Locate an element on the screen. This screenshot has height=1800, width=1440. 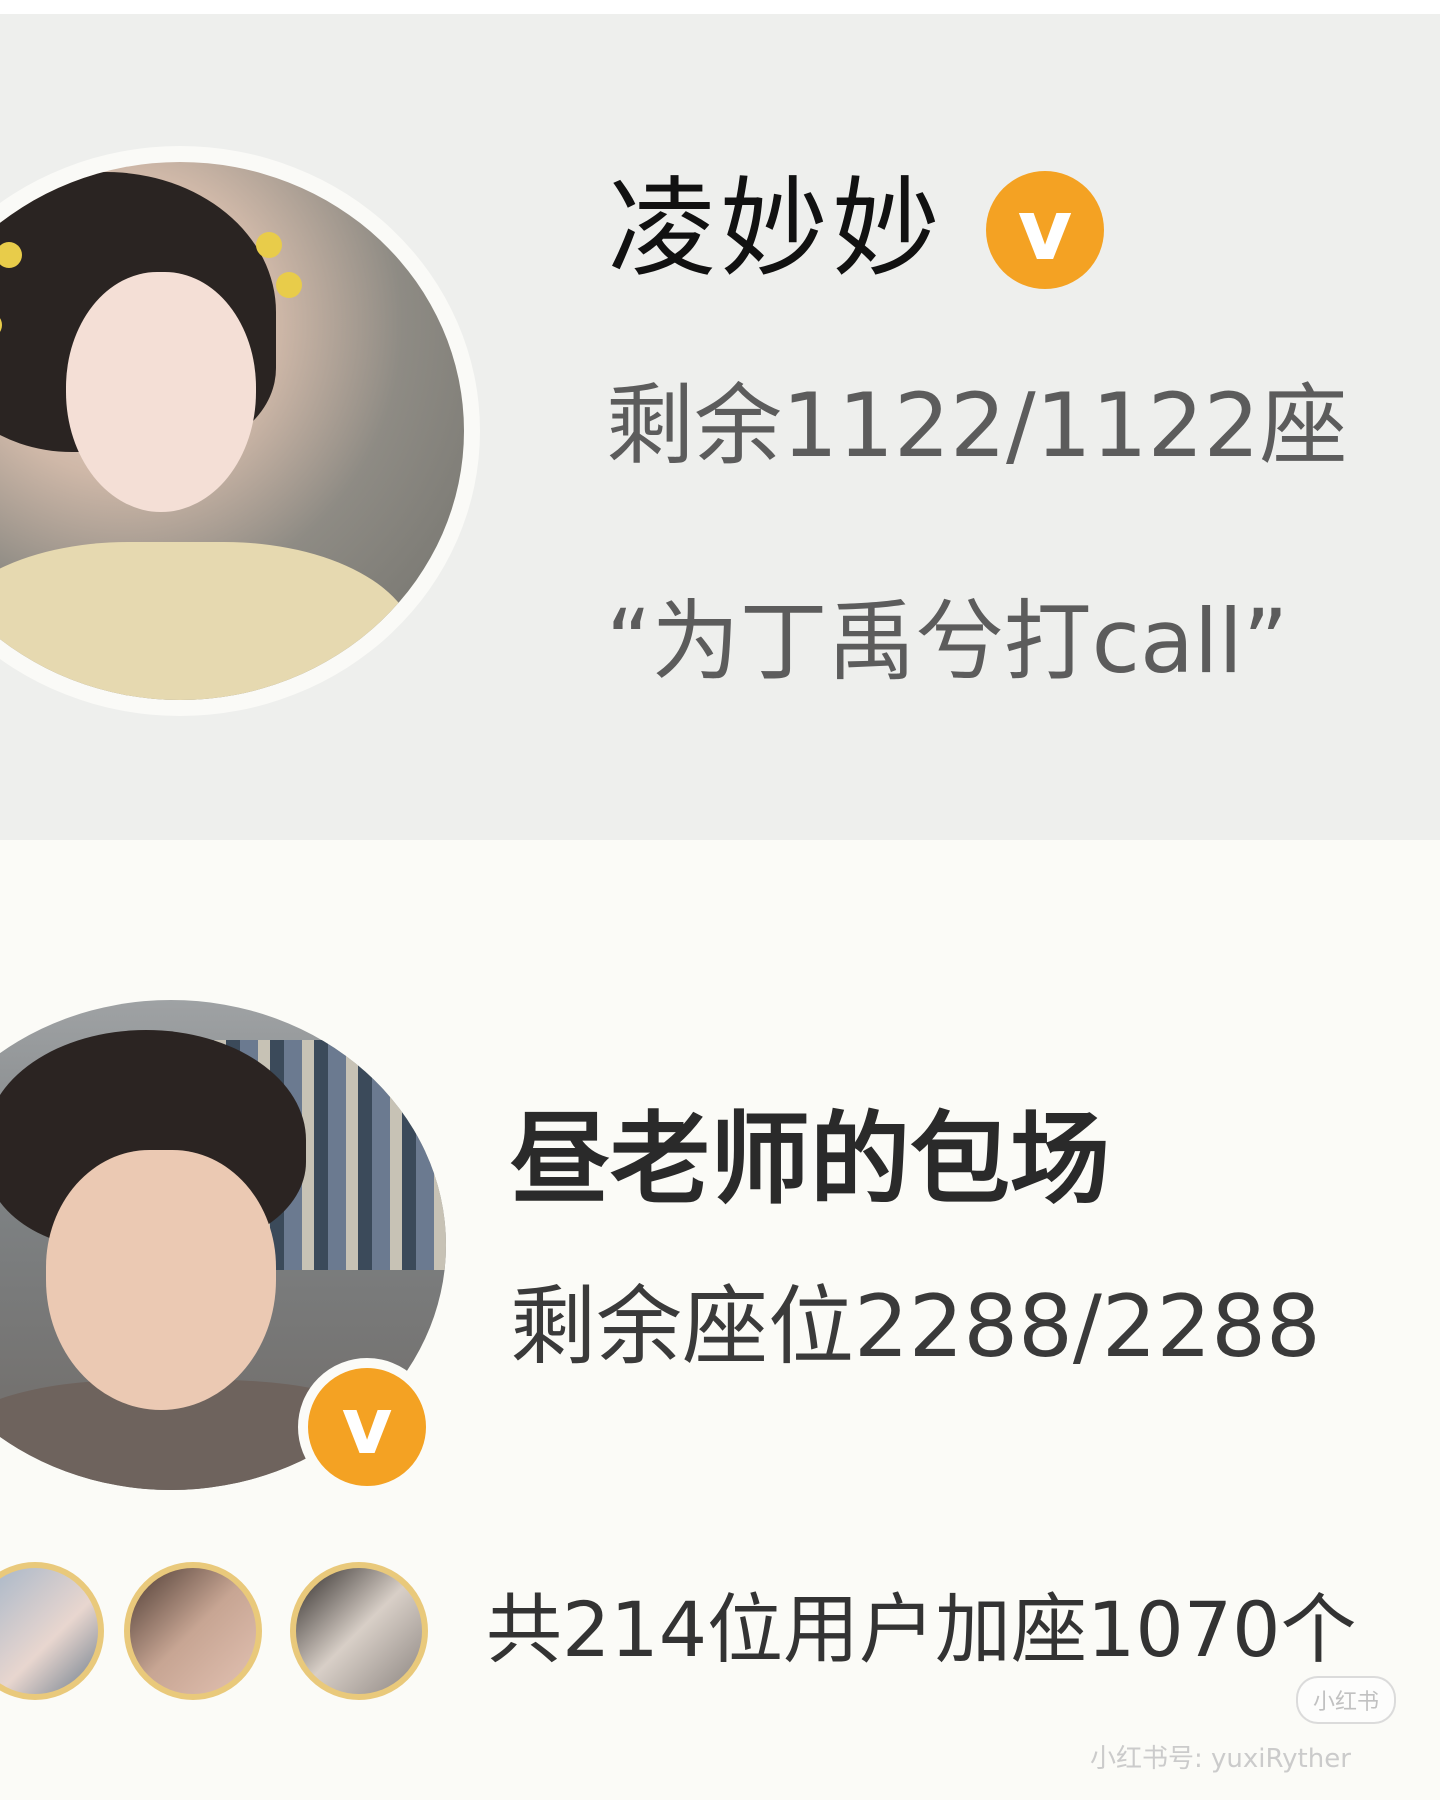
avatar-robe is located at coordinates (208, 621).